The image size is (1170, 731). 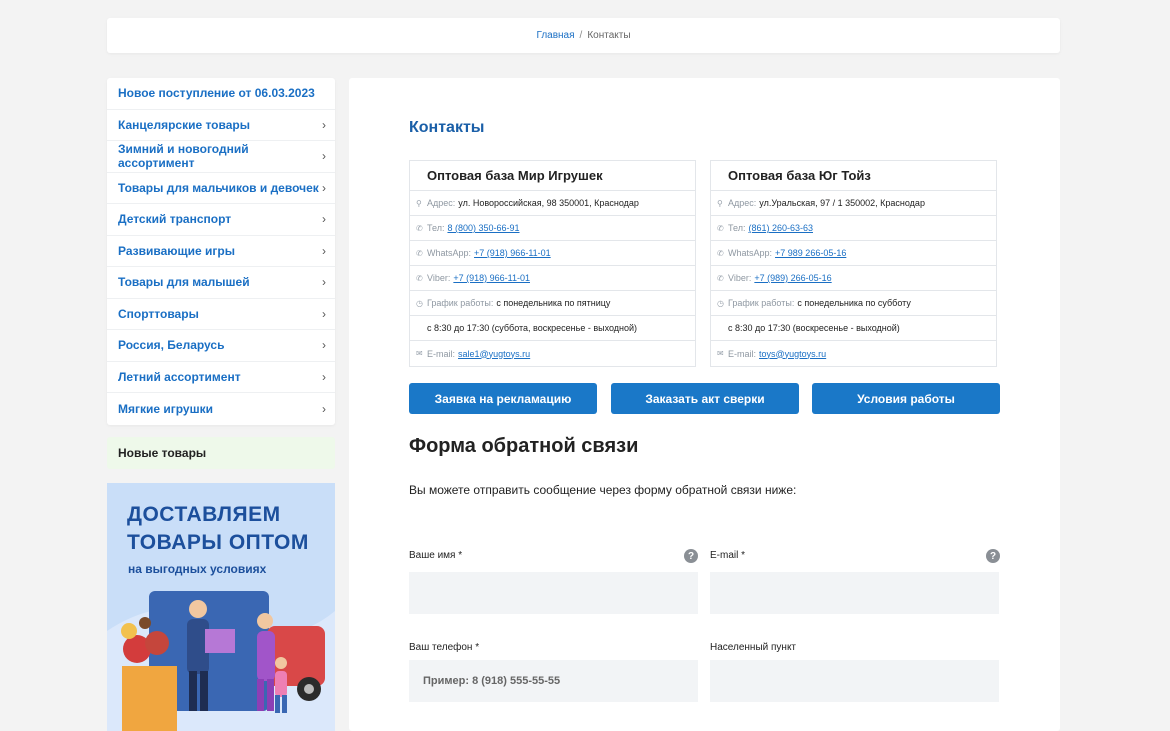 What do you see at coordinates (780, 228) in the screenshot?
I see `phone-link: (861) 260-63-63` at bounding box center [780, 228].